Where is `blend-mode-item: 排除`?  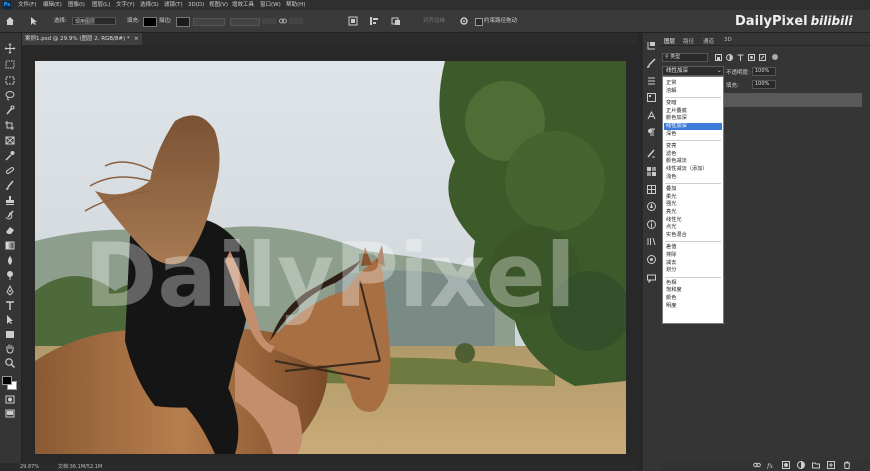 blend-mode-item: 排除 is located at coordinates (671, 255).